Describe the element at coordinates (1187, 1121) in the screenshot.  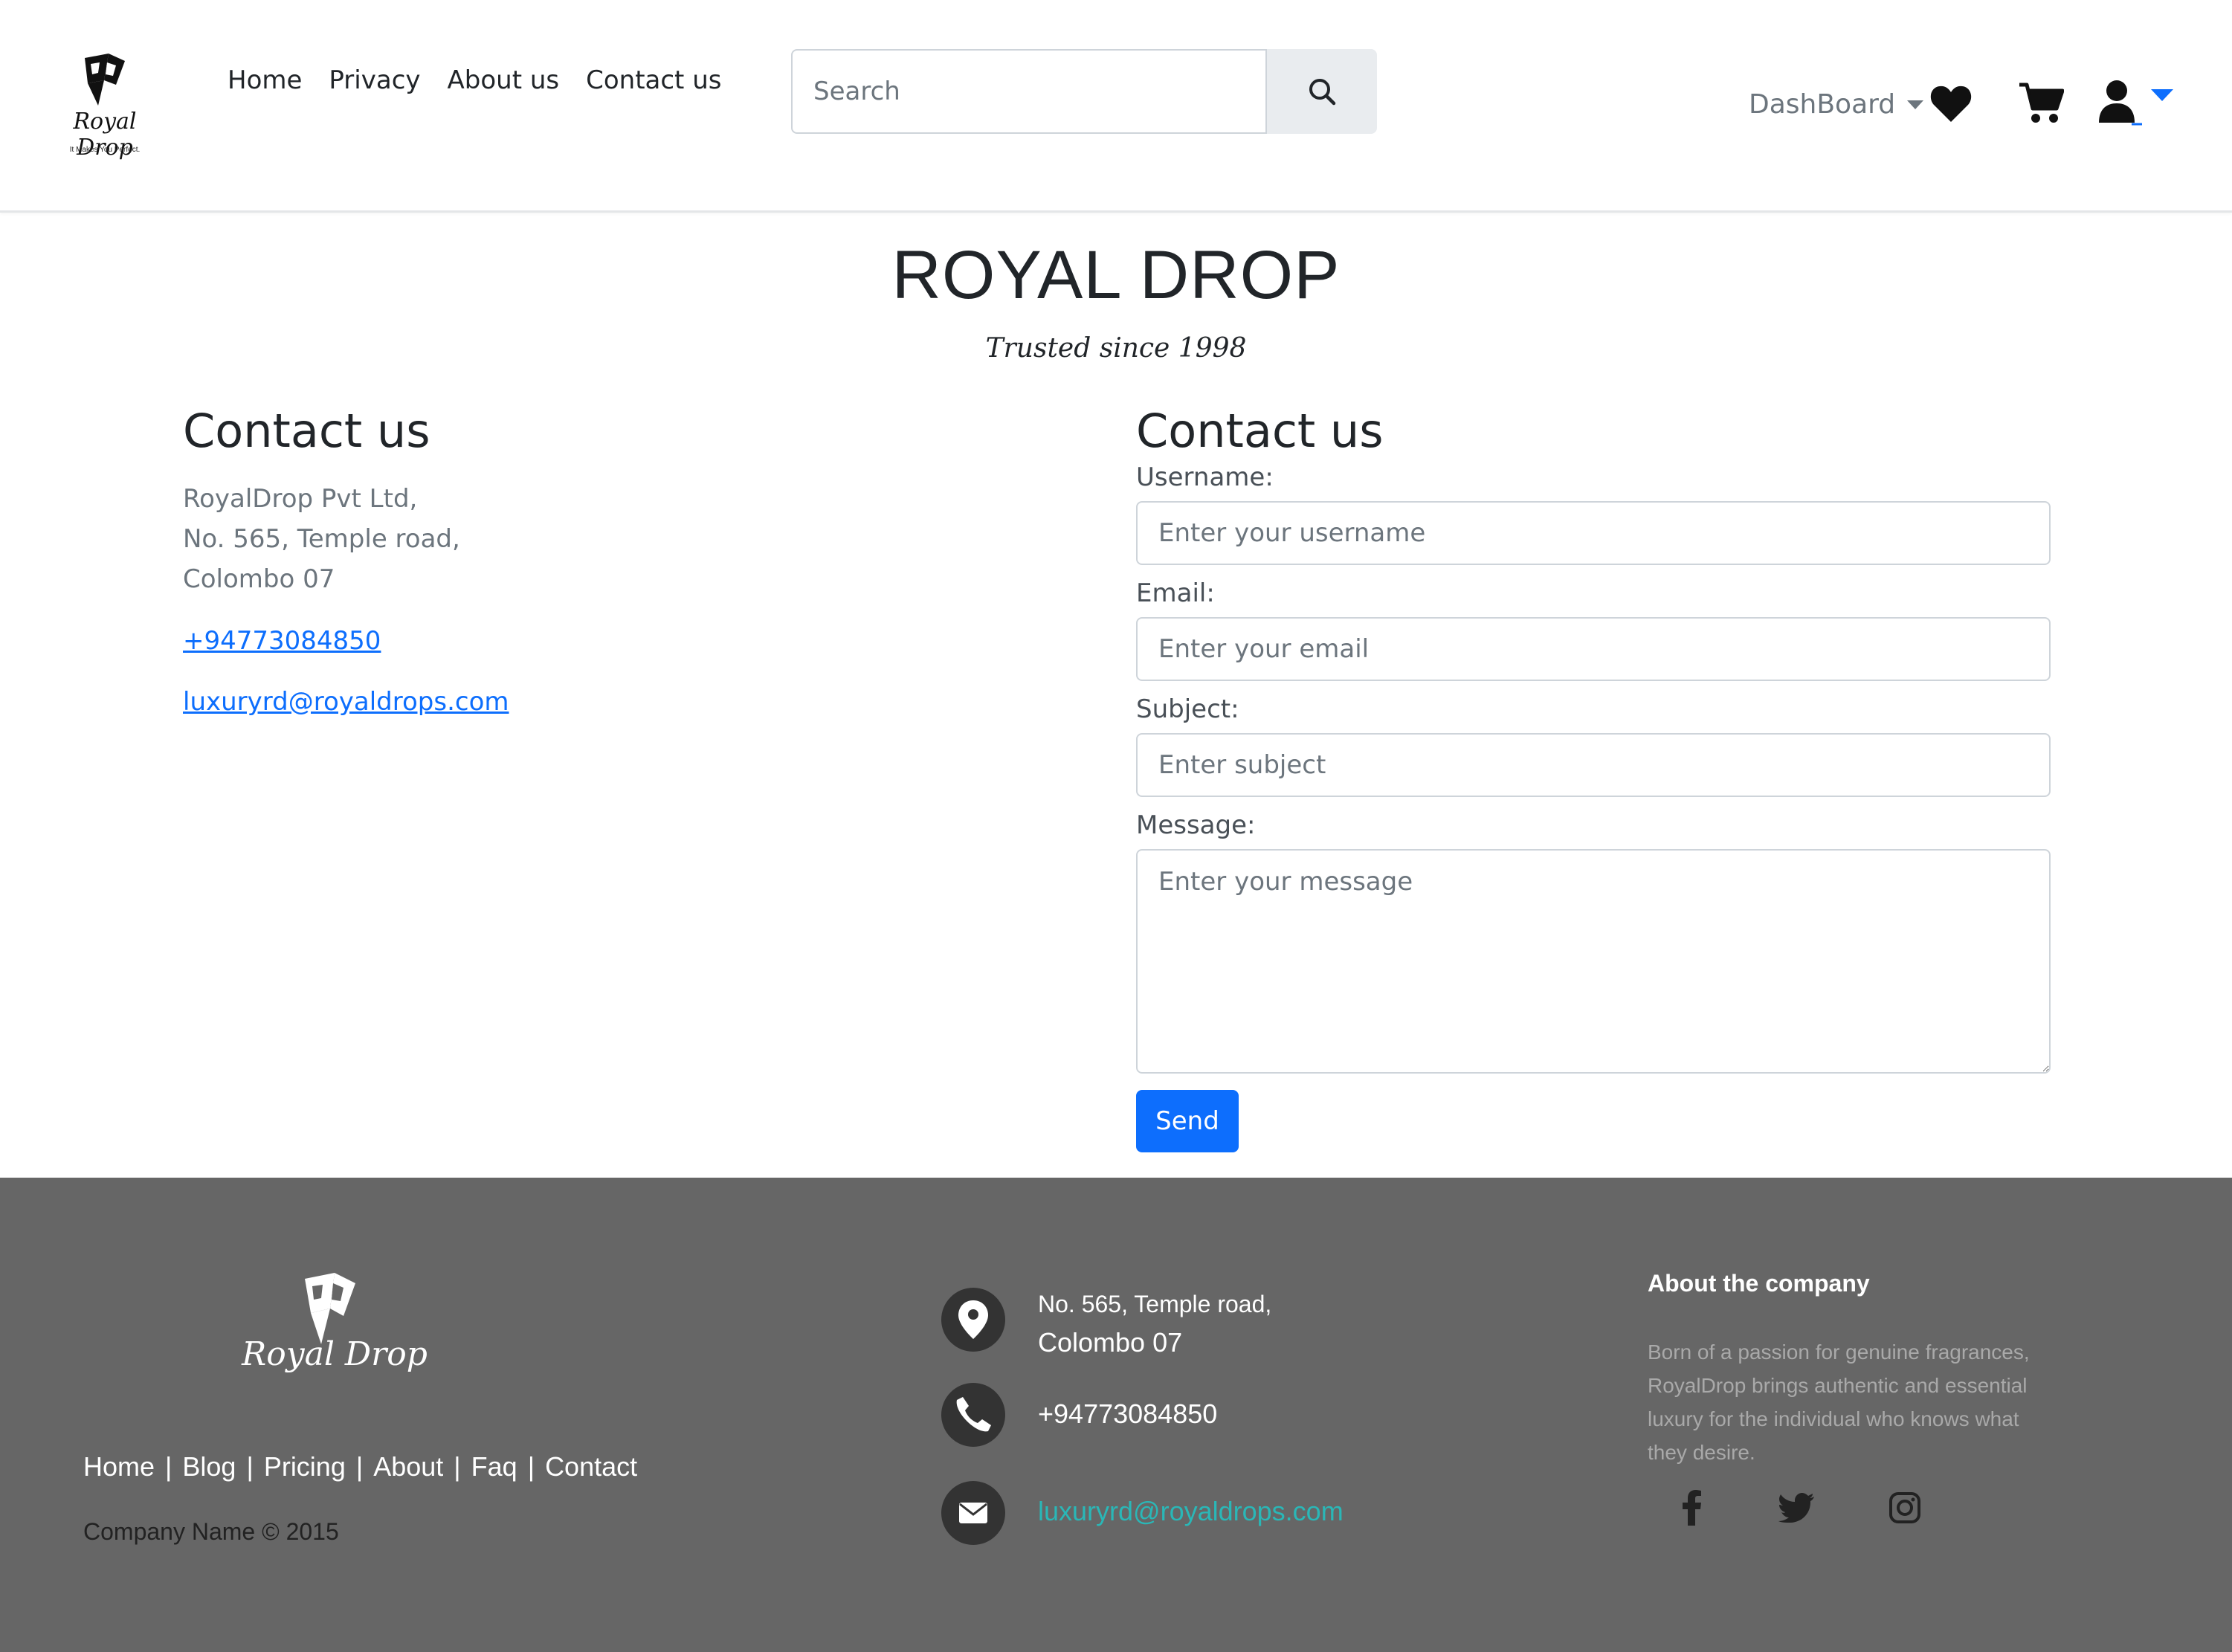
I see `send-button: Send` at that location.